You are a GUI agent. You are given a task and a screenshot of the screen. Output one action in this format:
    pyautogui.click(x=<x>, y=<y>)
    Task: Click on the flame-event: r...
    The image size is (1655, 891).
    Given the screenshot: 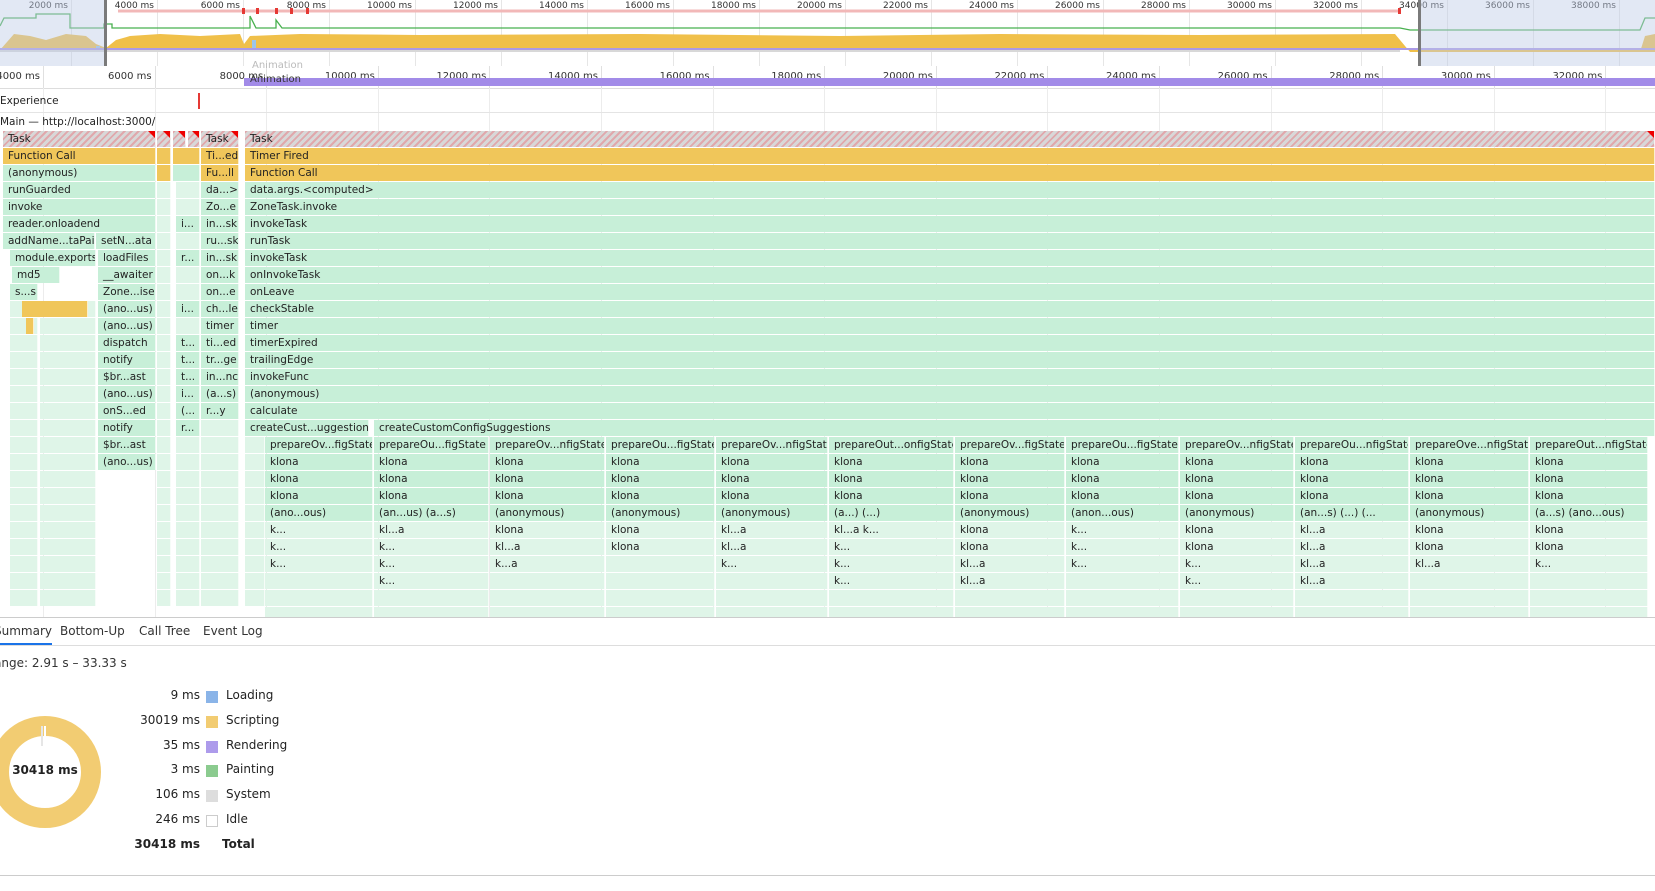 What is the action you would take?
    pyautogui.click(x=188, y=428)
    